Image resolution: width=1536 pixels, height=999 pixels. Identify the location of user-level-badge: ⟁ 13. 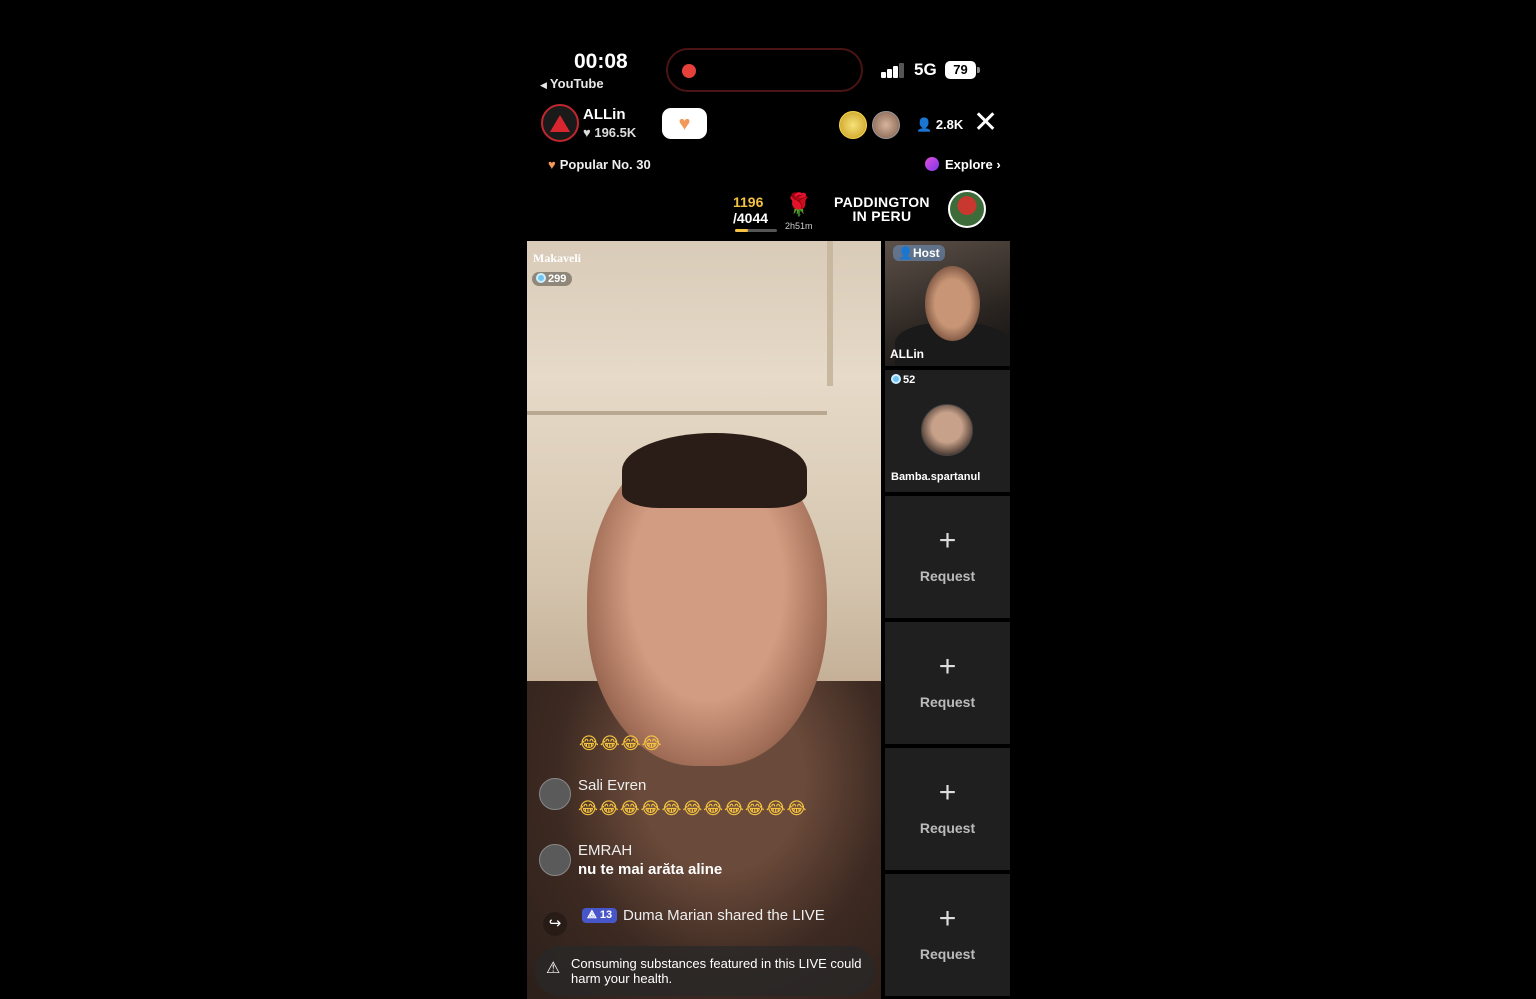
(600, 915).